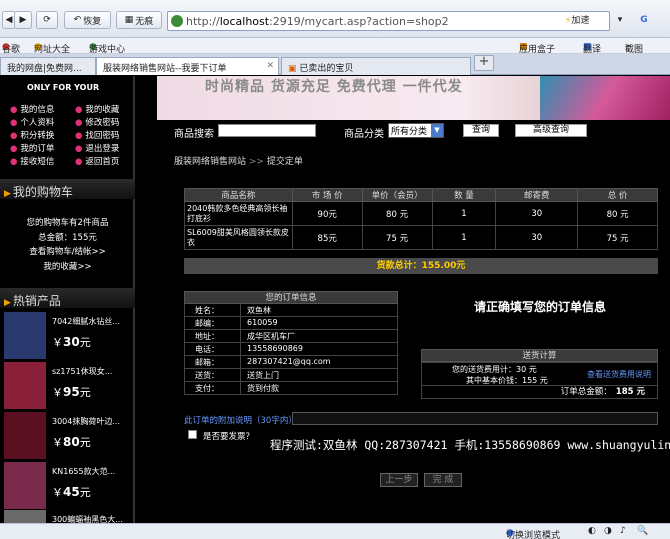  I want to click on accelerate-button: ⚡加速, so click(577, 19).